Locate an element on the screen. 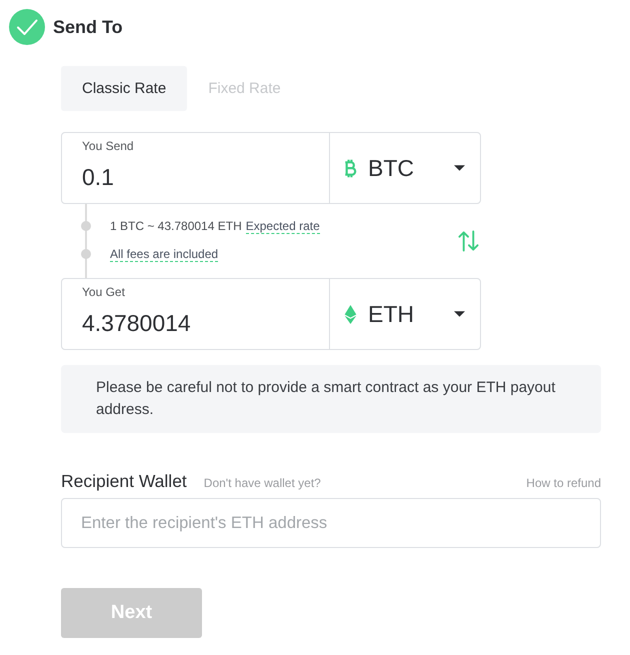 This screenshot has height=655, width=630. fees-link: All fees are included is located at coordinates (164, 254).